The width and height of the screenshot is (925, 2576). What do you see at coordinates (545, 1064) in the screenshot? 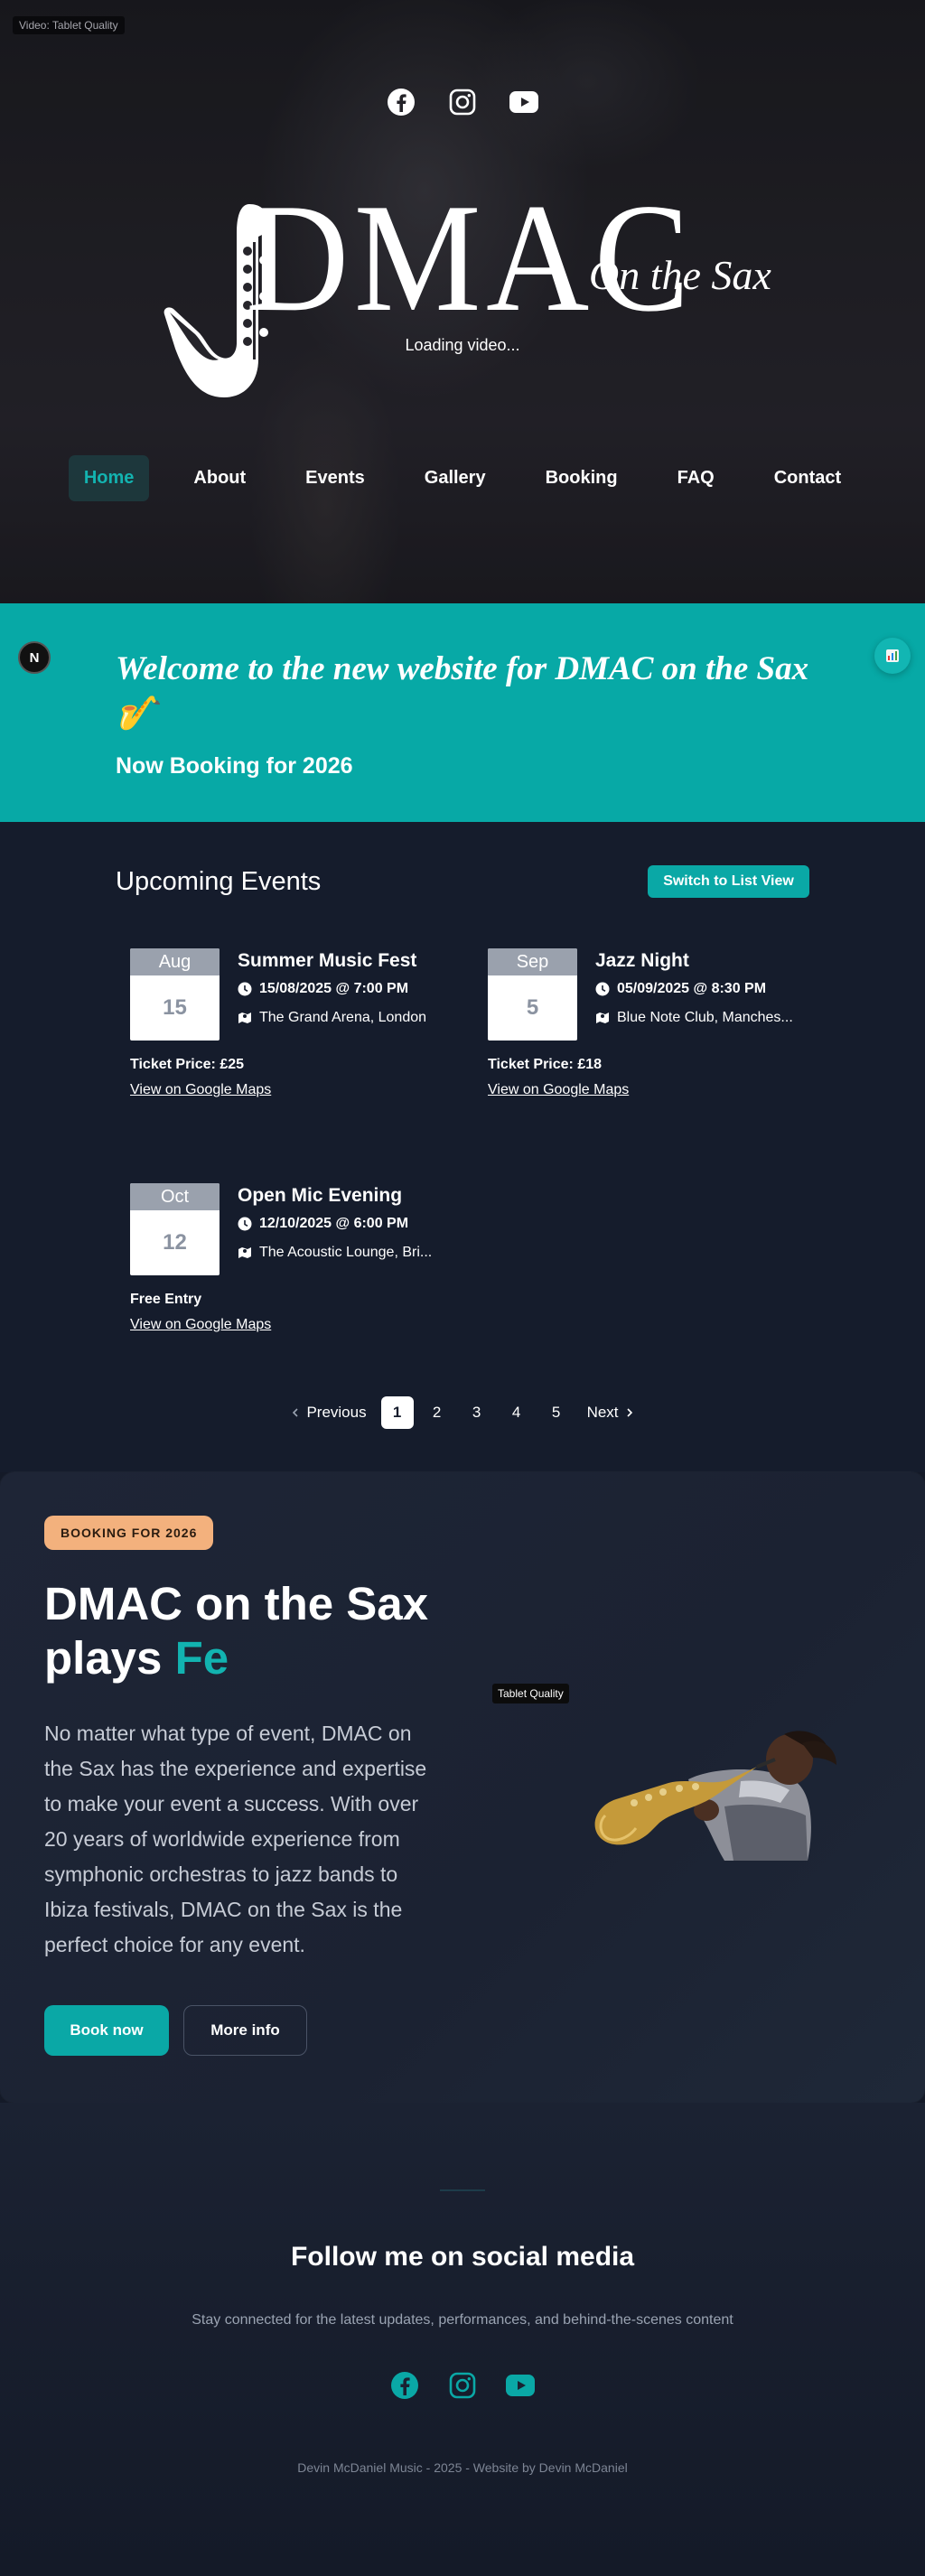
I see `event-price: Ticket Price: £18` at bounding box center [545, 1064].